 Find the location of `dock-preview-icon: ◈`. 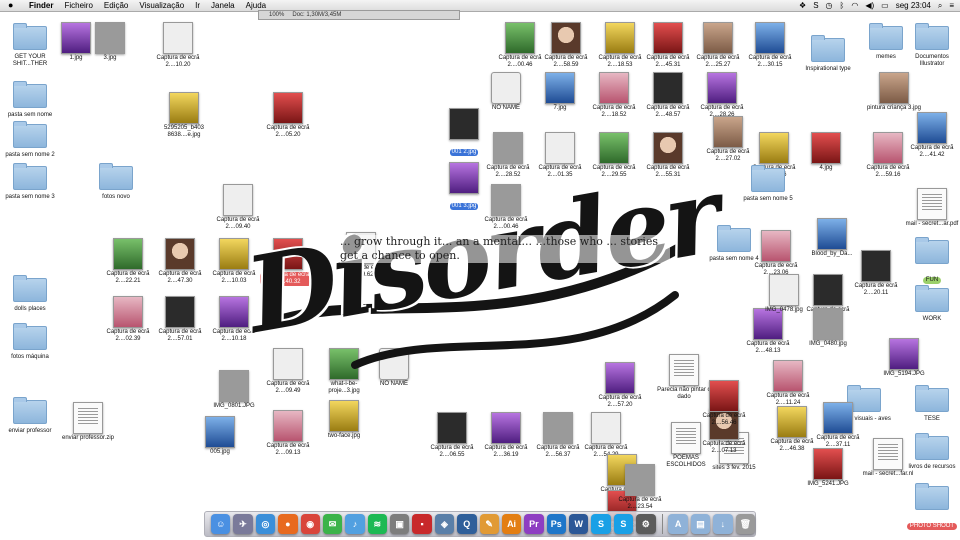

dock-preview-icon: ◈ is located at coordinates (444, 524).